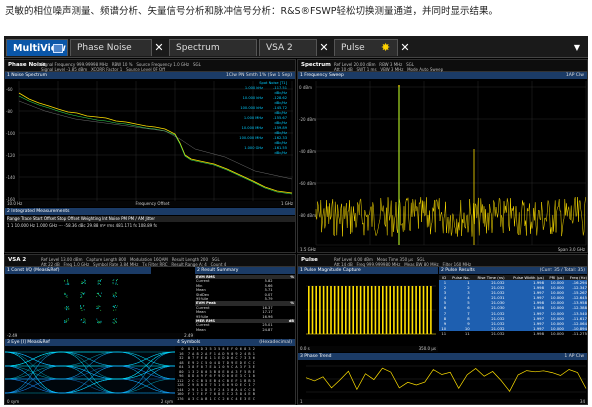 The image size is (592, 407). I want to click on window-title-text: 3 Eye [I] Meas&Ref, so click(28, 342).